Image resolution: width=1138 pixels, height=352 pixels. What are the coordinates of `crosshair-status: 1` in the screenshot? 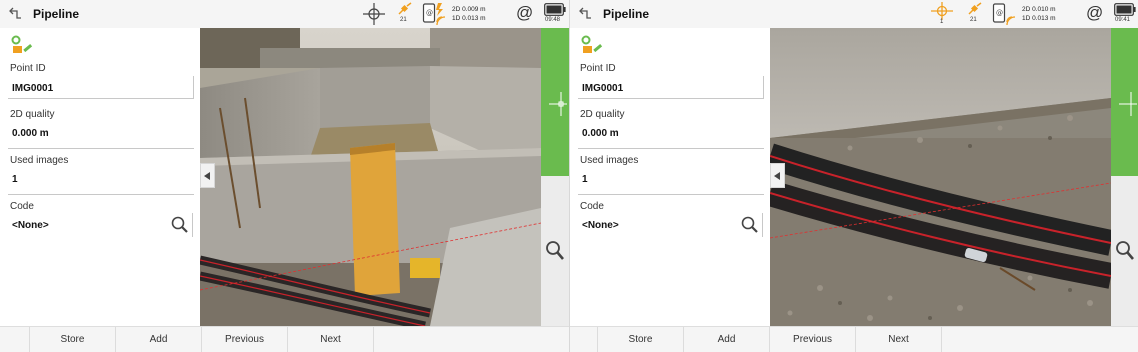 It's located at (943, 14).